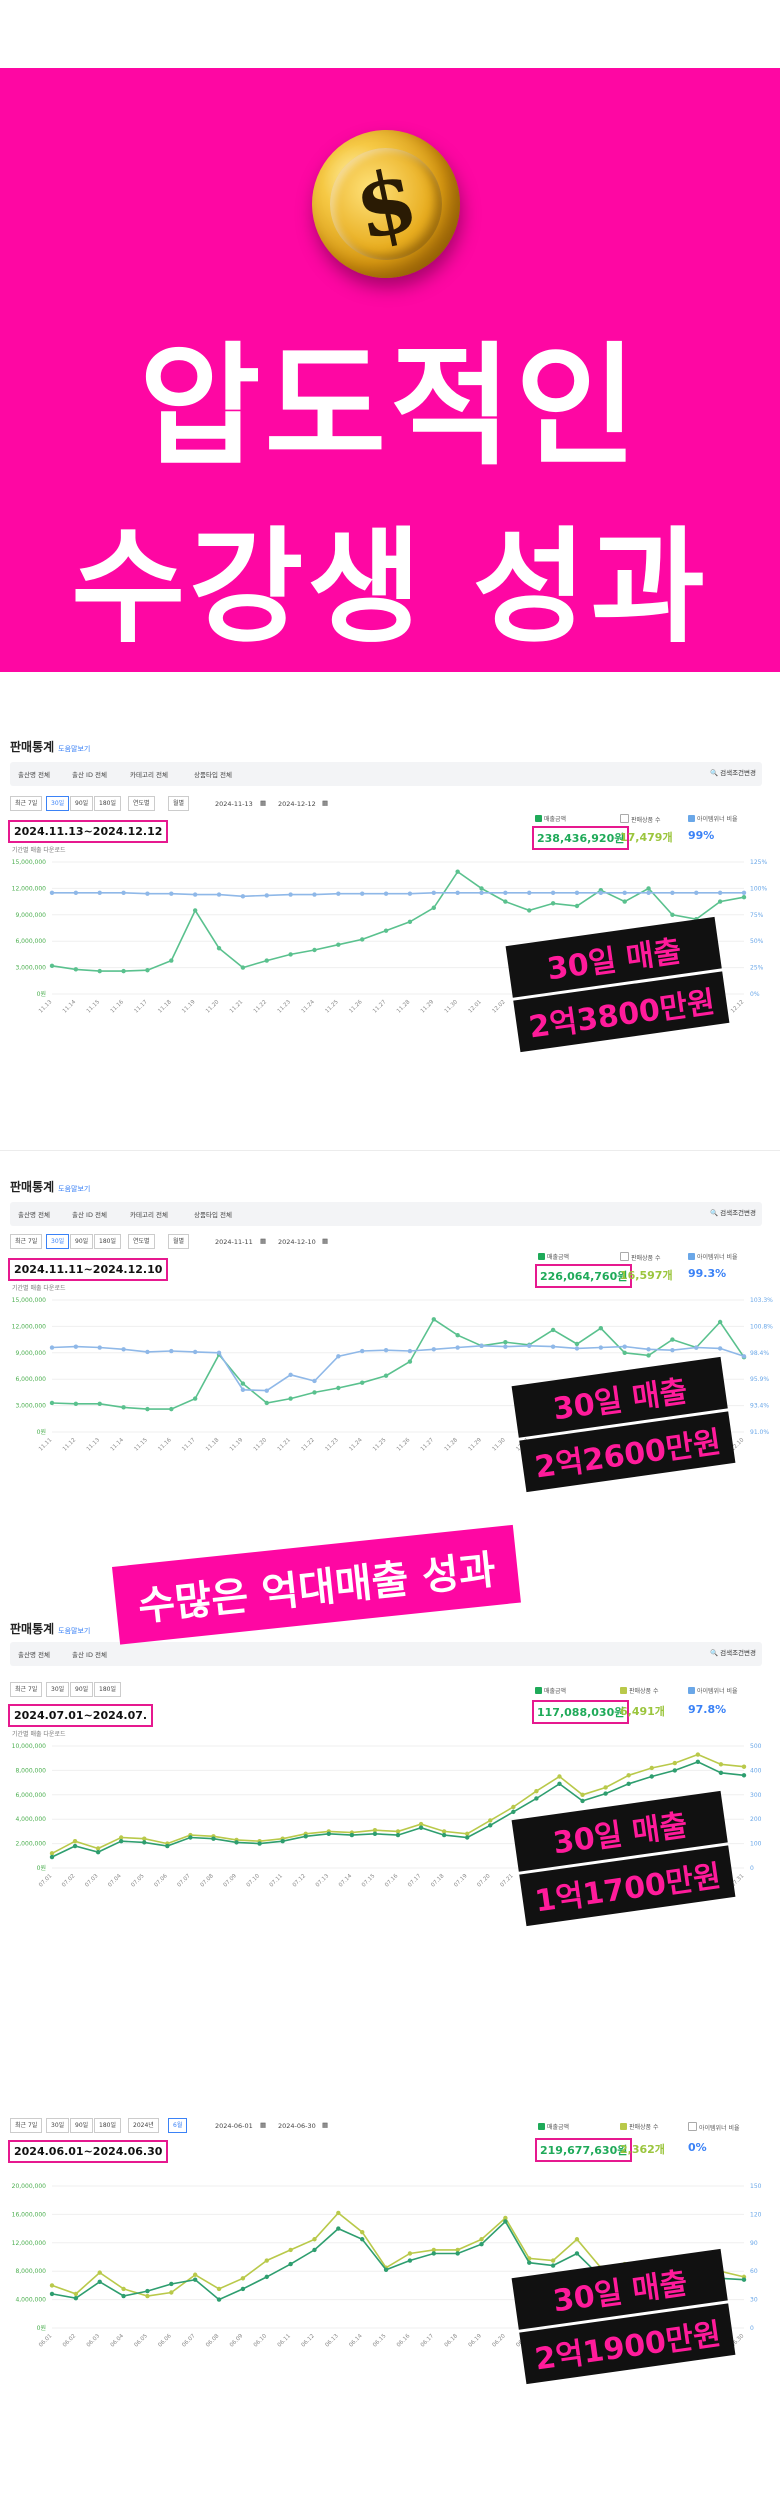 The height and width of the screenshot is (2500, 780). I want to click on year-select: 2024년, so click(143, 2125).